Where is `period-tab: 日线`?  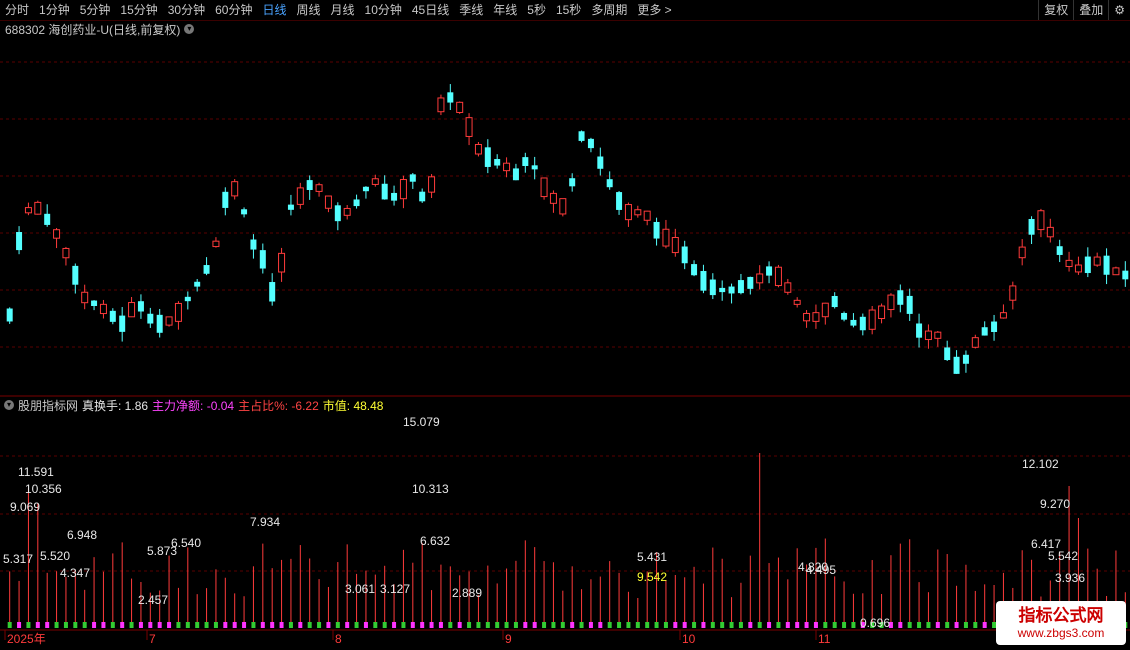 period-tab: 日线 is located at coordinates (274, 10).